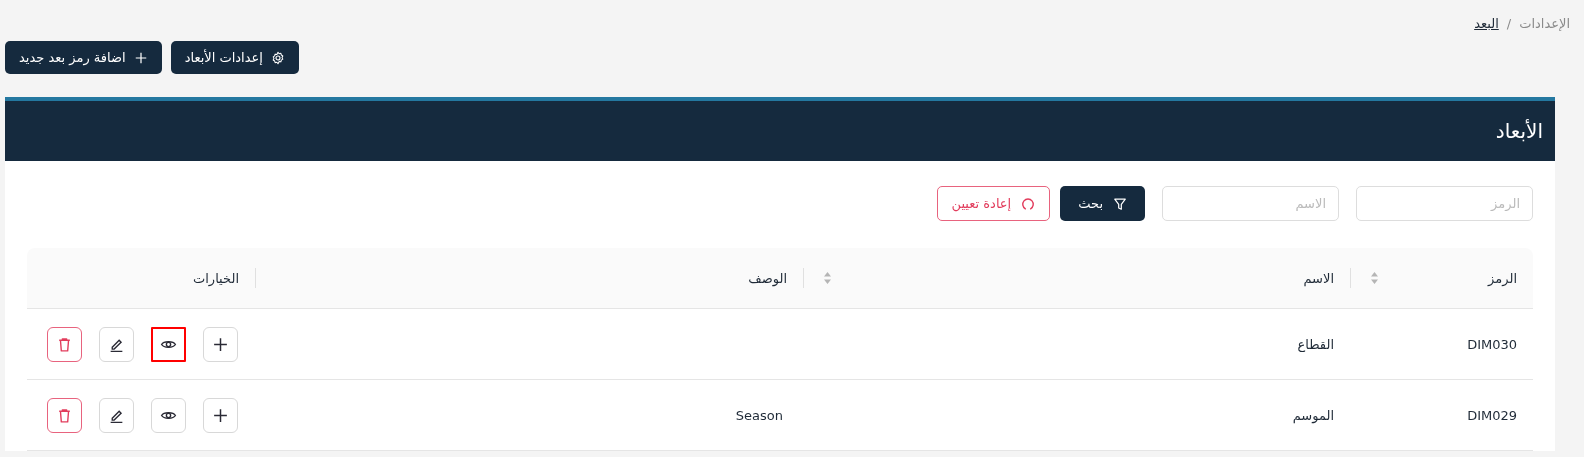 This screenshot has height=457, width=1584. Describe the element at coordinates (216, 278) in the screenshot. I see `column-header: الخيارات` at that location.